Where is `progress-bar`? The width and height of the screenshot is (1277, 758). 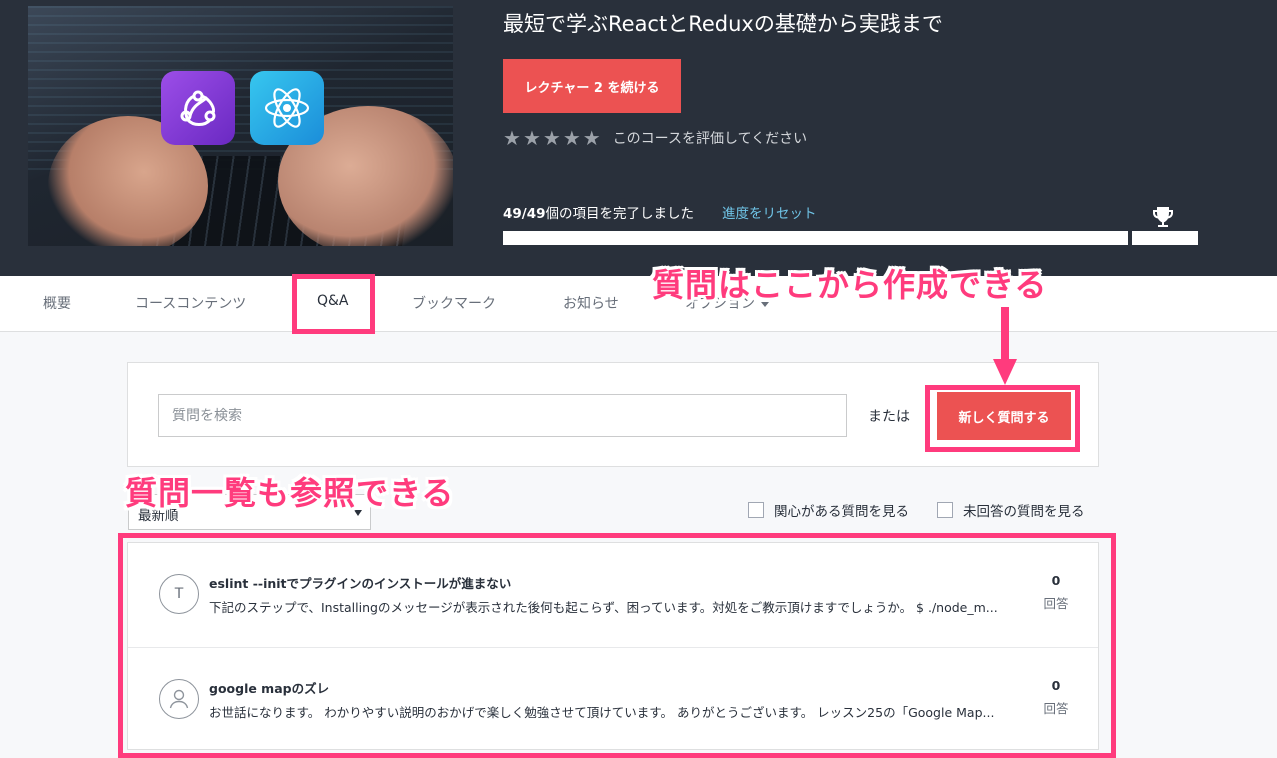
progress-bar is located at coordinates (815, 238).